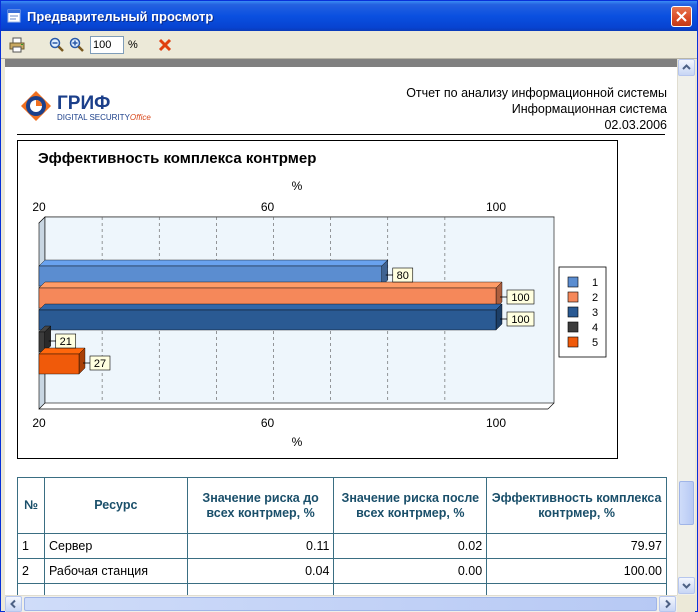  Describe the element at coordinates (120, 16) in the screenshot. I see `window-title: Предварительный просмотр` at that location.